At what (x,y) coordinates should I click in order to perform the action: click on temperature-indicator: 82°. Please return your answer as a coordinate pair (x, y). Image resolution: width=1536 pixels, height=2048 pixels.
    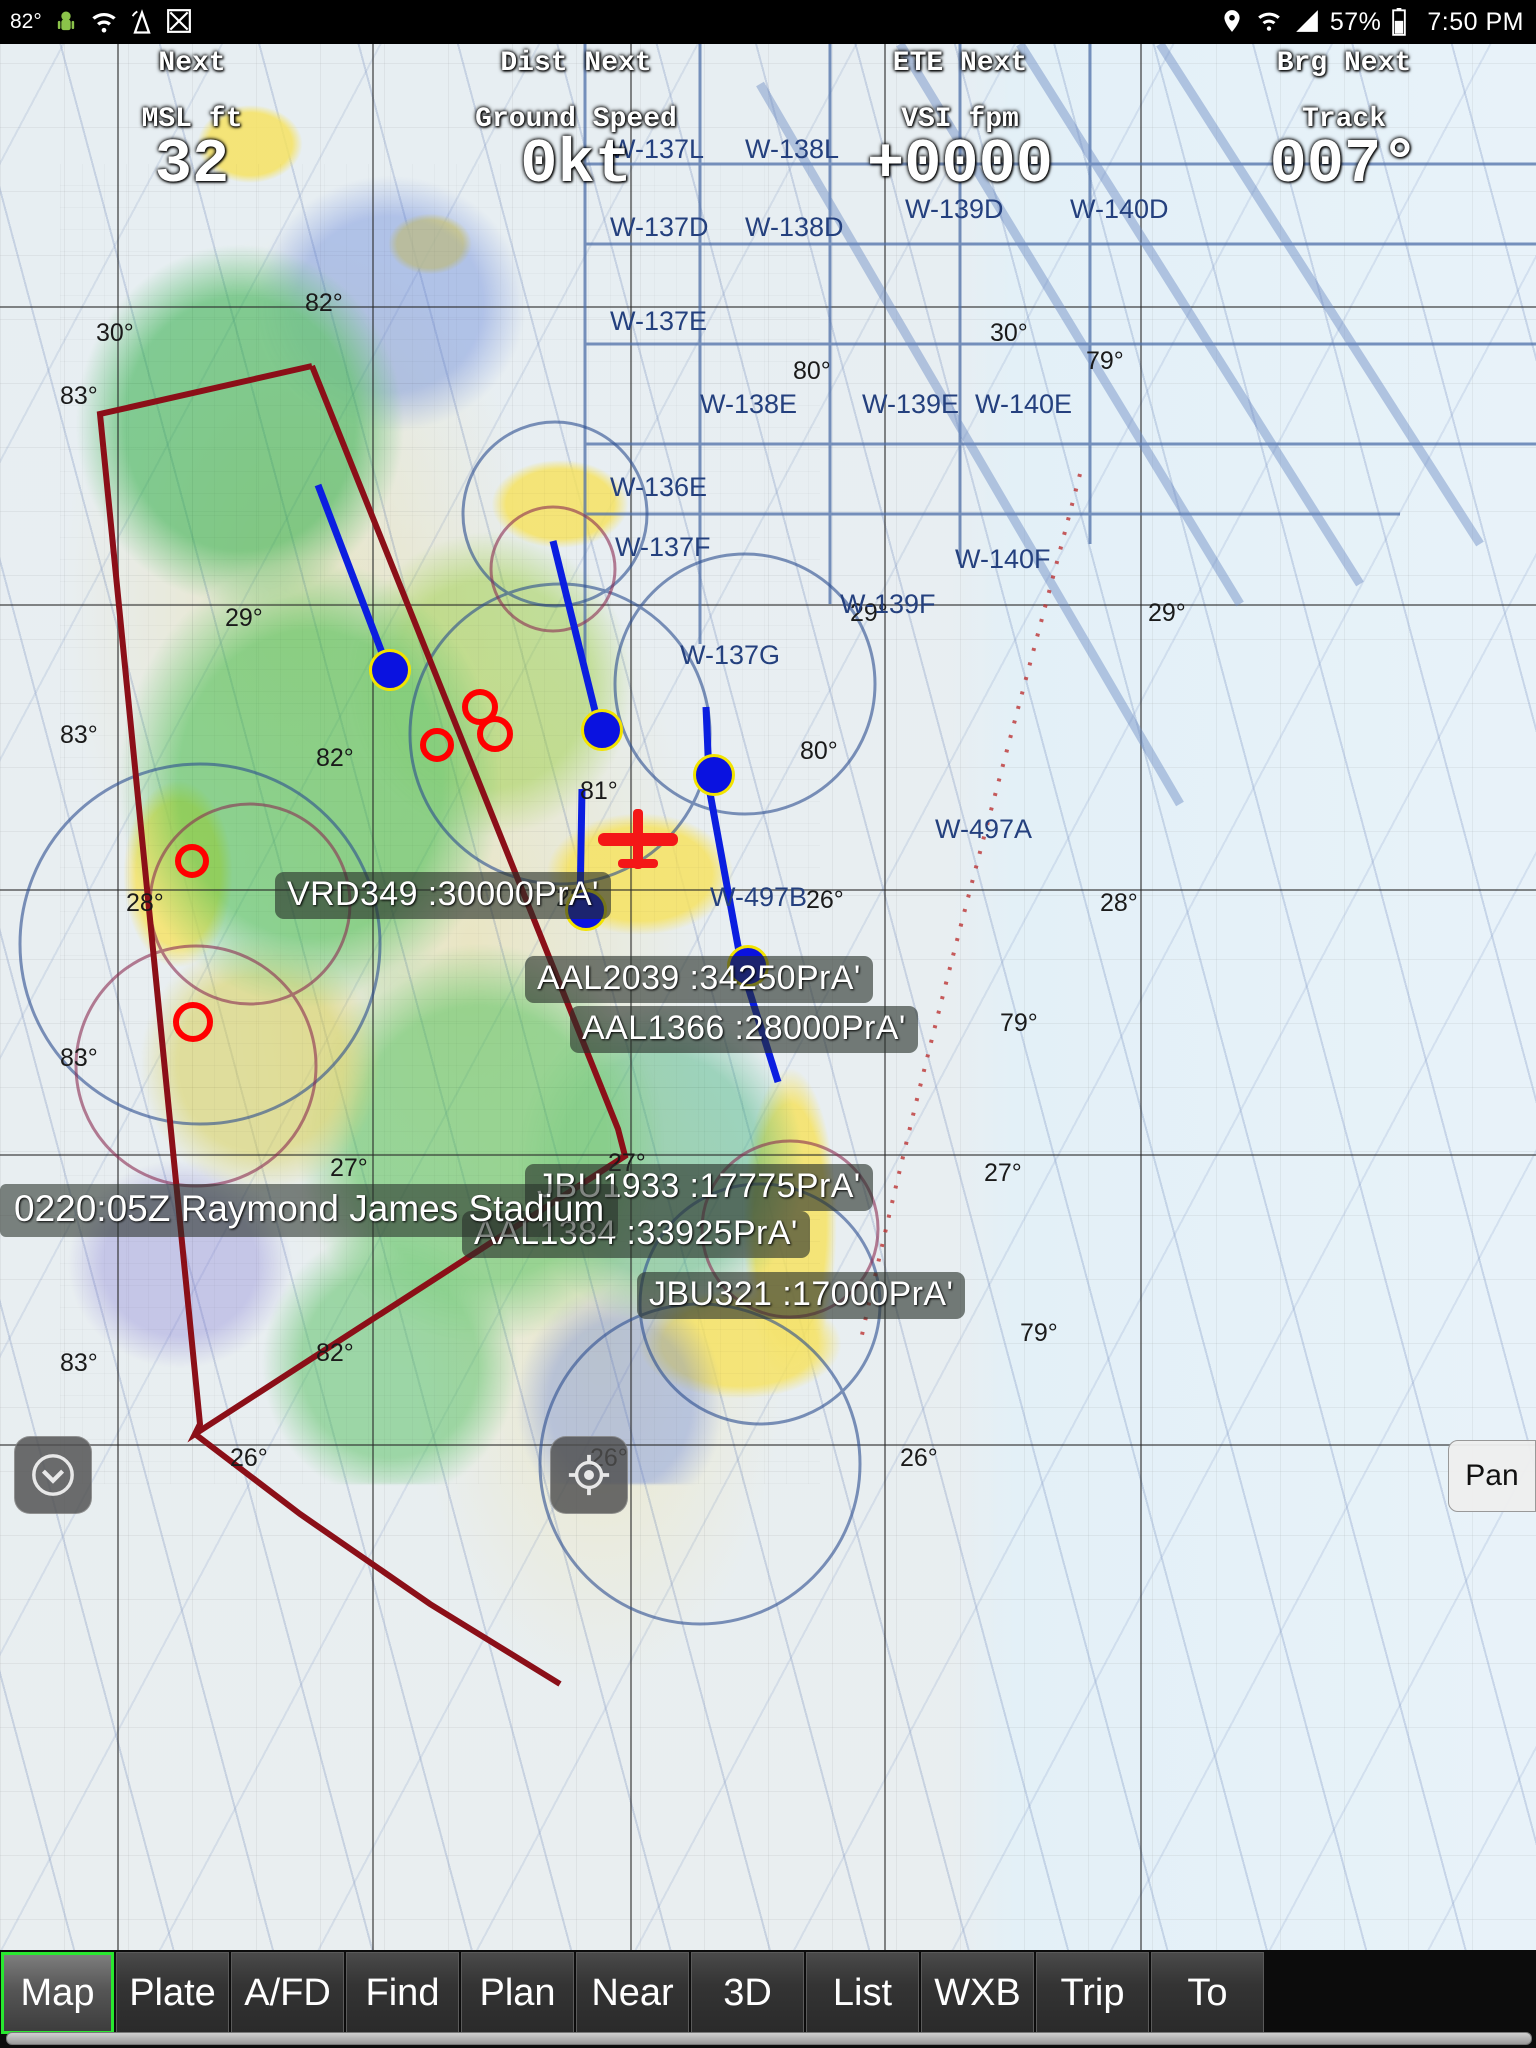
    Looking at the image, I should click on (26, 21).